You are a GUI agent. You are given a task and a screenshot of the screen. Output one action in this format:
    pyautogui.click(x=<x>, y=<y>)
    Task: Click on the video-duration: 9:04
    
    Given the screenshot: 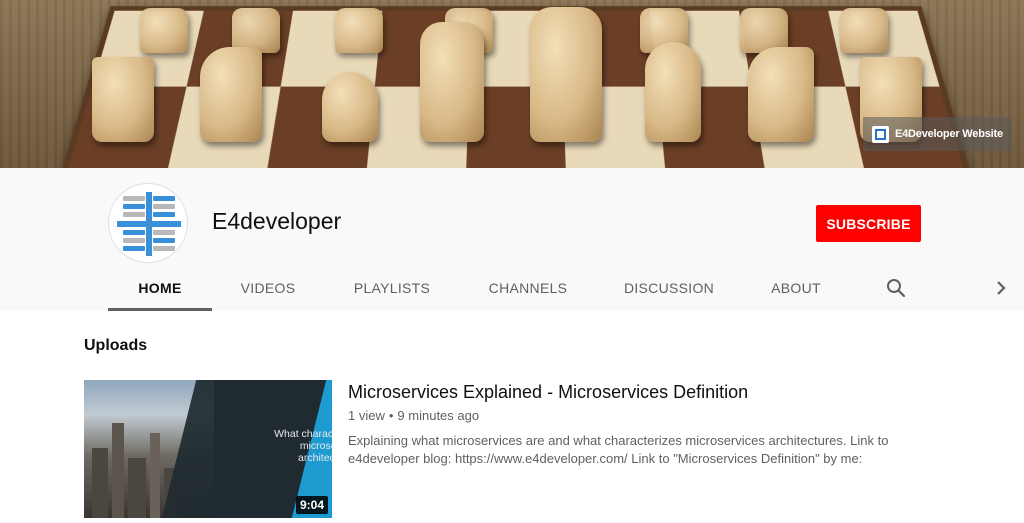 What is the action you would take?
    pyautogui.click(x=311, y=505)
    